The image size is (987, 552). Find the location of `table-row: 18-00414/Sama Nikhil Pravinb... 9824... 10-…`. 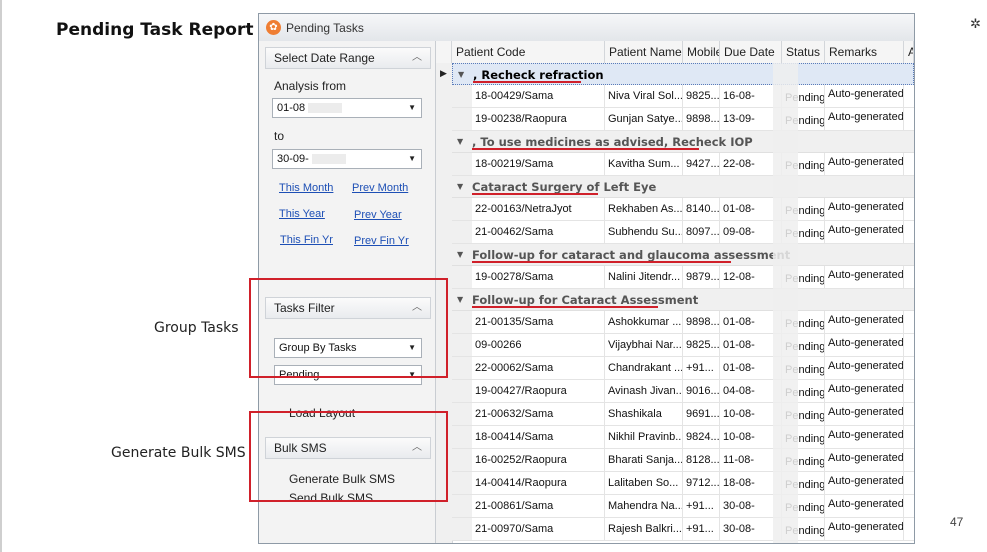

table-row: 18-00414/Sama Nikhil Pravinb... 9824... 10-… is located at coordinates (683, 437).